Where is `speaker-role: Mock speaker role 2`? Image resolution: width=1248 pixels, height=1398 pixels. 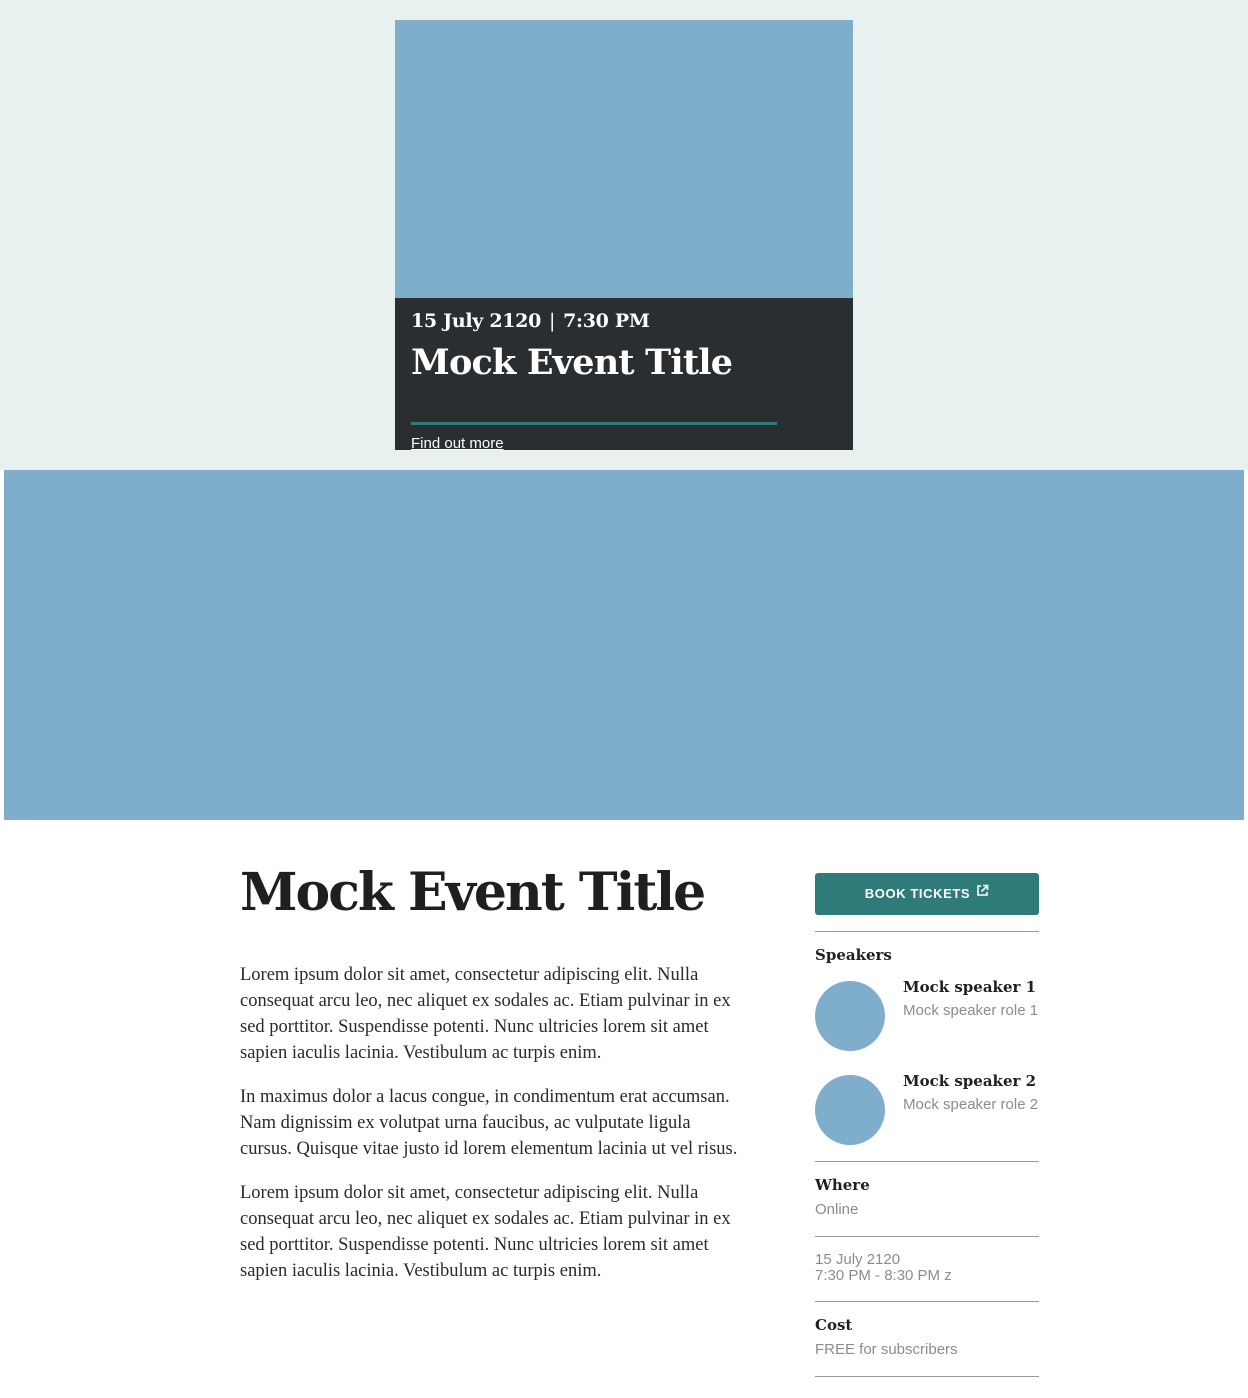 speaker-role: Mock speaker role 2 is located at coordinates (971, 1104).